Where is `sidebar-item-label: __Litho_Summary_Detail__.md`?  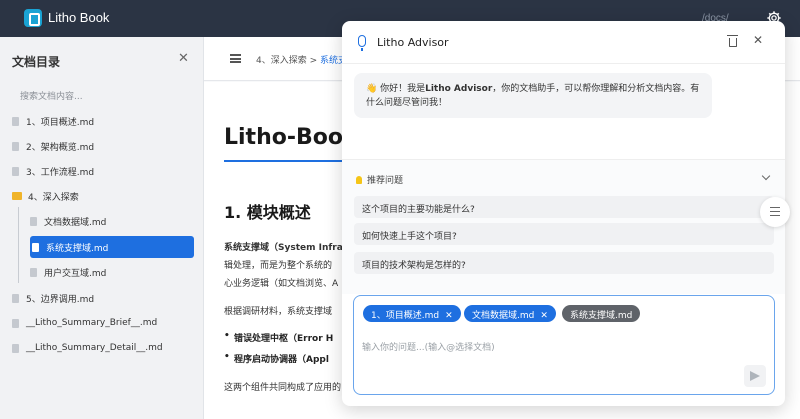 sidebar-item-label: __Litho_Summary_Detail__.md is located at coordinates (94, 348).